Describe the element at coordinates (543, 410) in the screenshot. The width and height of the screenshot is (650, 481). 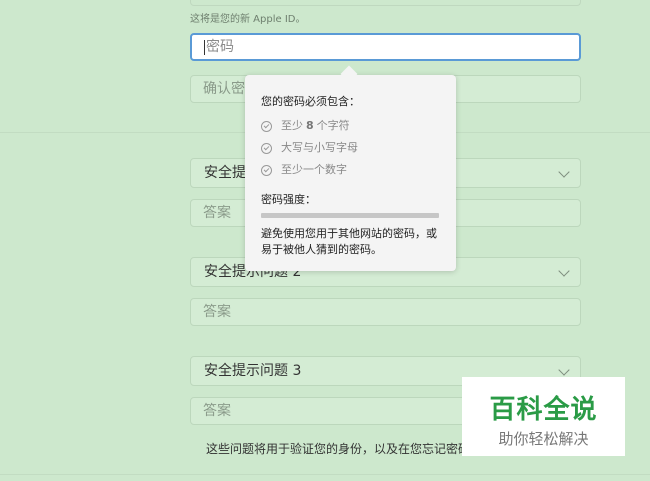
I see `watermark-title: 百科全说` at that location.